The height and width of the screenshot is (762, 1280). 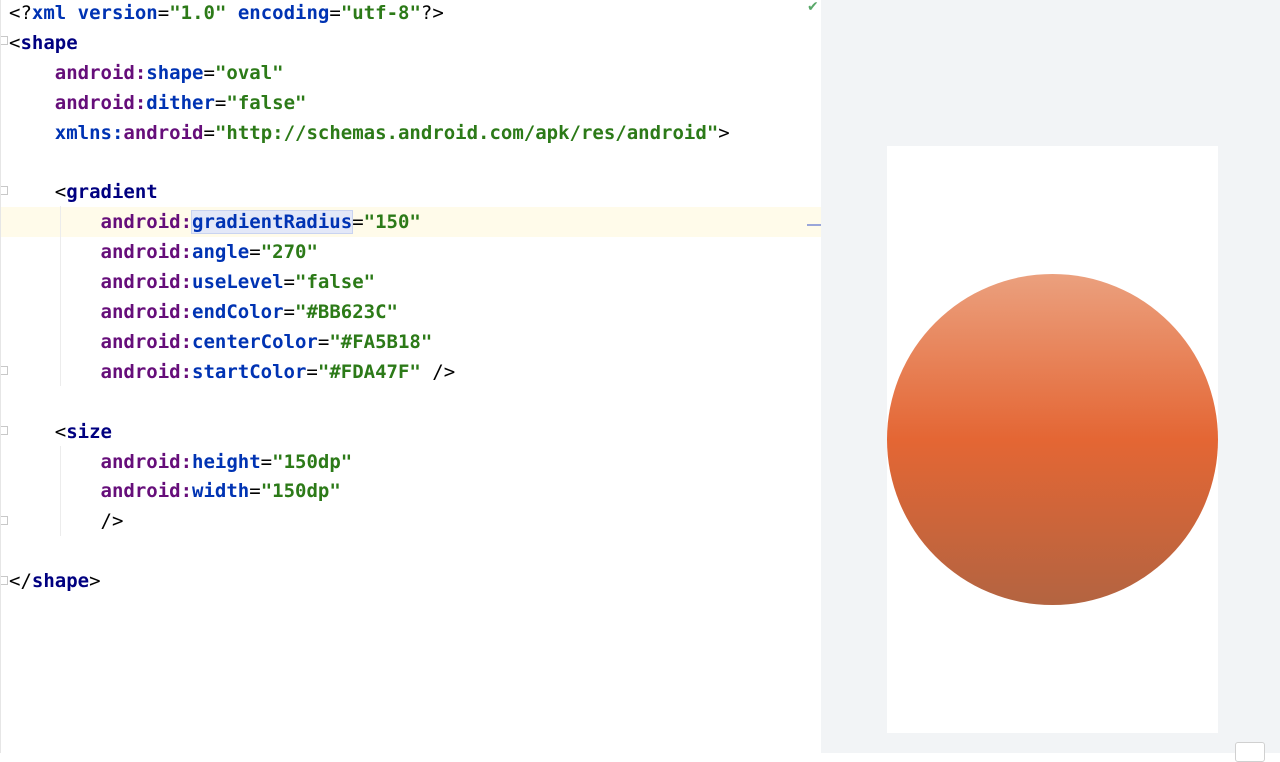 I want to click on code-token: "#FA5B18", so click(x=381, y=341).